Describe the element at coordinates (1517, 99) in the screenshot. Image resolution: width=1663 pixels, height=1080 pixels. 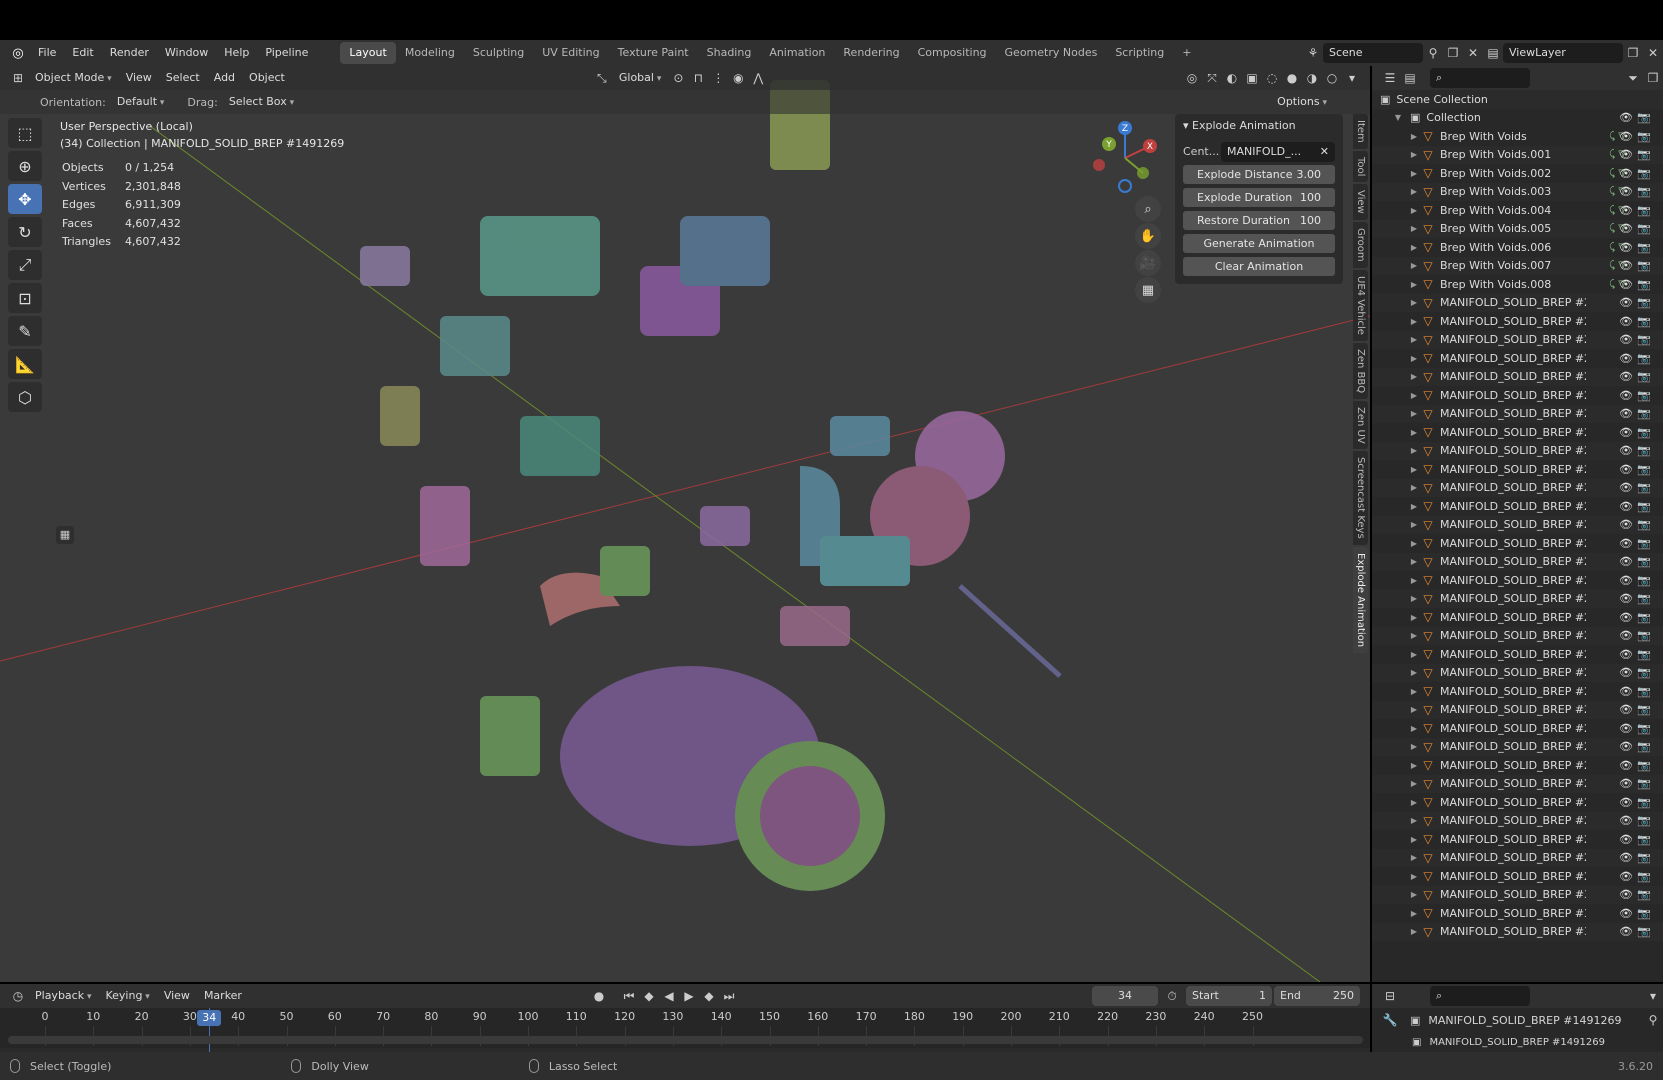
I see `scene-collection-row: ▣ Scene Collection` at that location.